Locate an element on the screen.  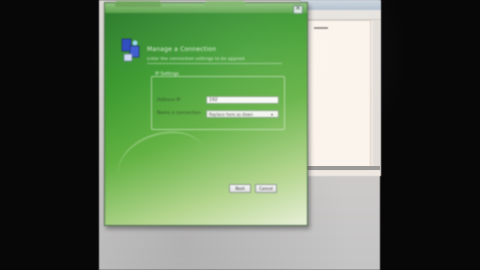
background-window-titlebar is located at coordinates (341, 5).